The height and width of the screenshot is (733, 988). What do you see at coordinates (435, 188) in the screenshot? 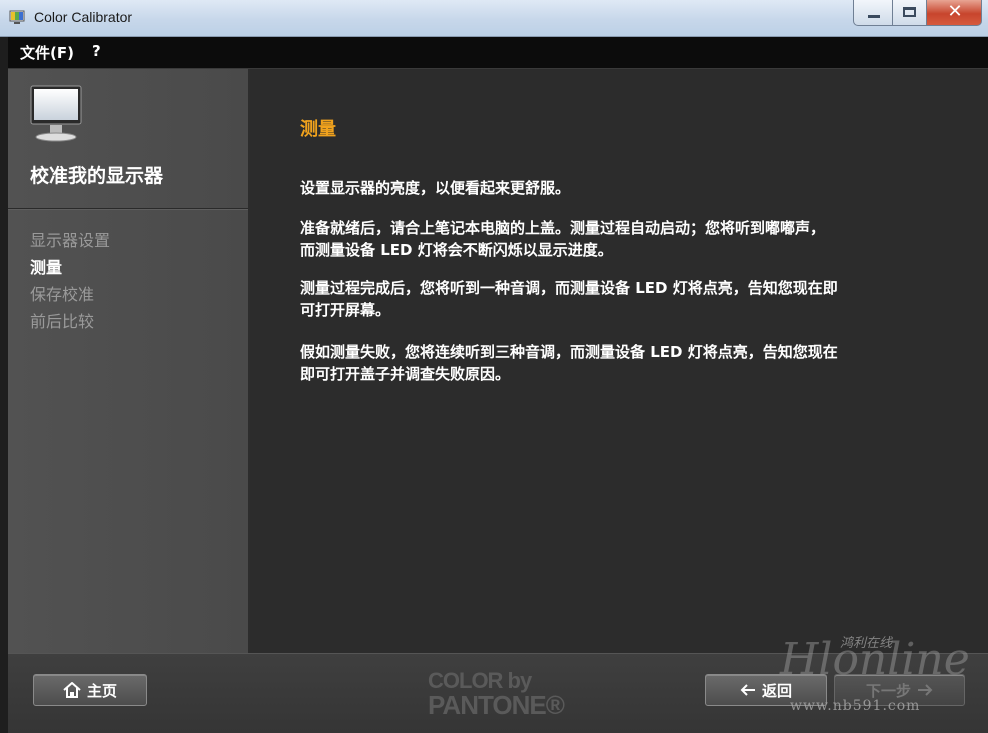
I see `paragraph-brightness: 设置显示器的亮度，以便看起来更舒服。` at bounding box center [435, 188].